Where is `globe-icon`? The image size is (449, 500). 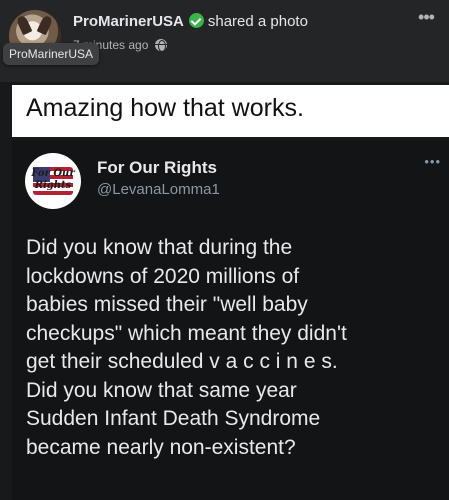
globe-icon is located at coordinates (161, 45).